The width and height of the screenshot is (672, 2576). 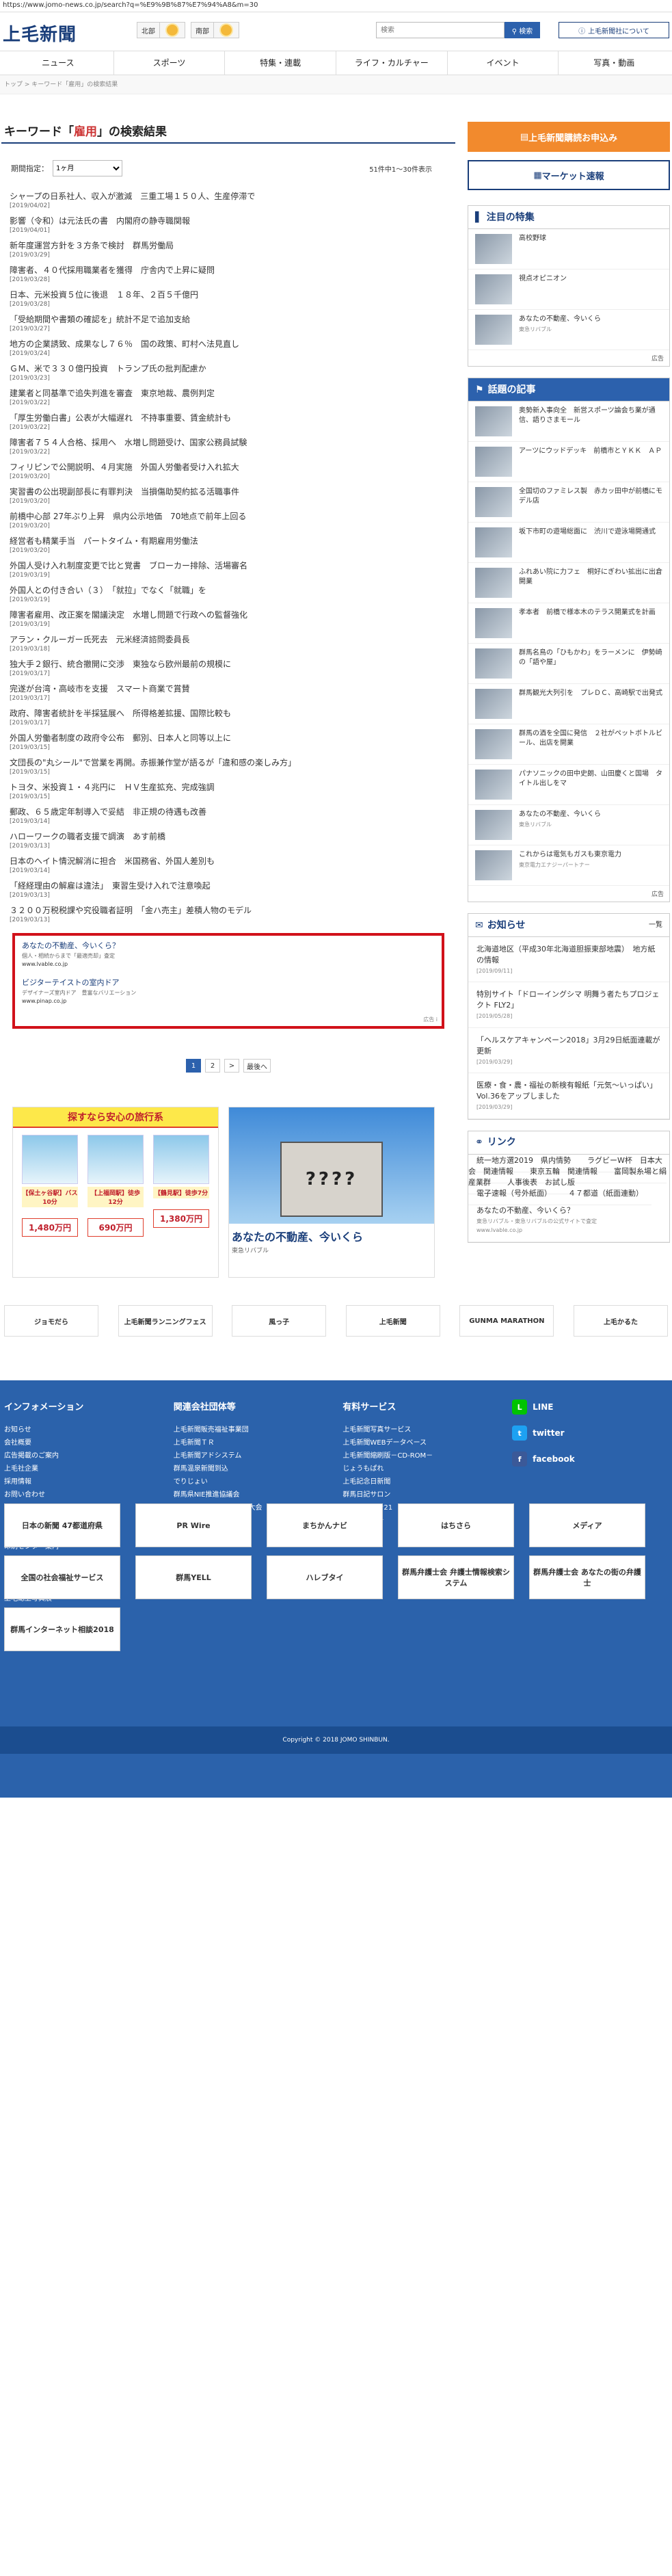 What do you see at coordinates (89, 1494) in the screenshot?
I see `footer-link: お問い合わせ` at bounding box center [89, 1494].